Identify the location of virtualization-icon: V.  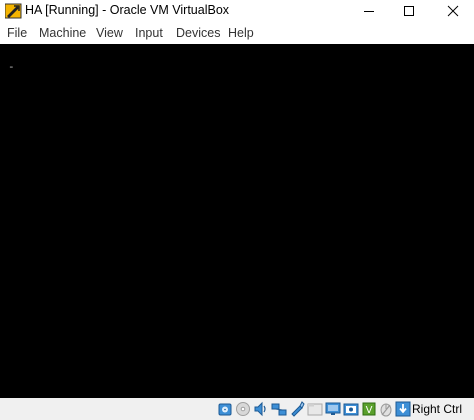
(369, 409).